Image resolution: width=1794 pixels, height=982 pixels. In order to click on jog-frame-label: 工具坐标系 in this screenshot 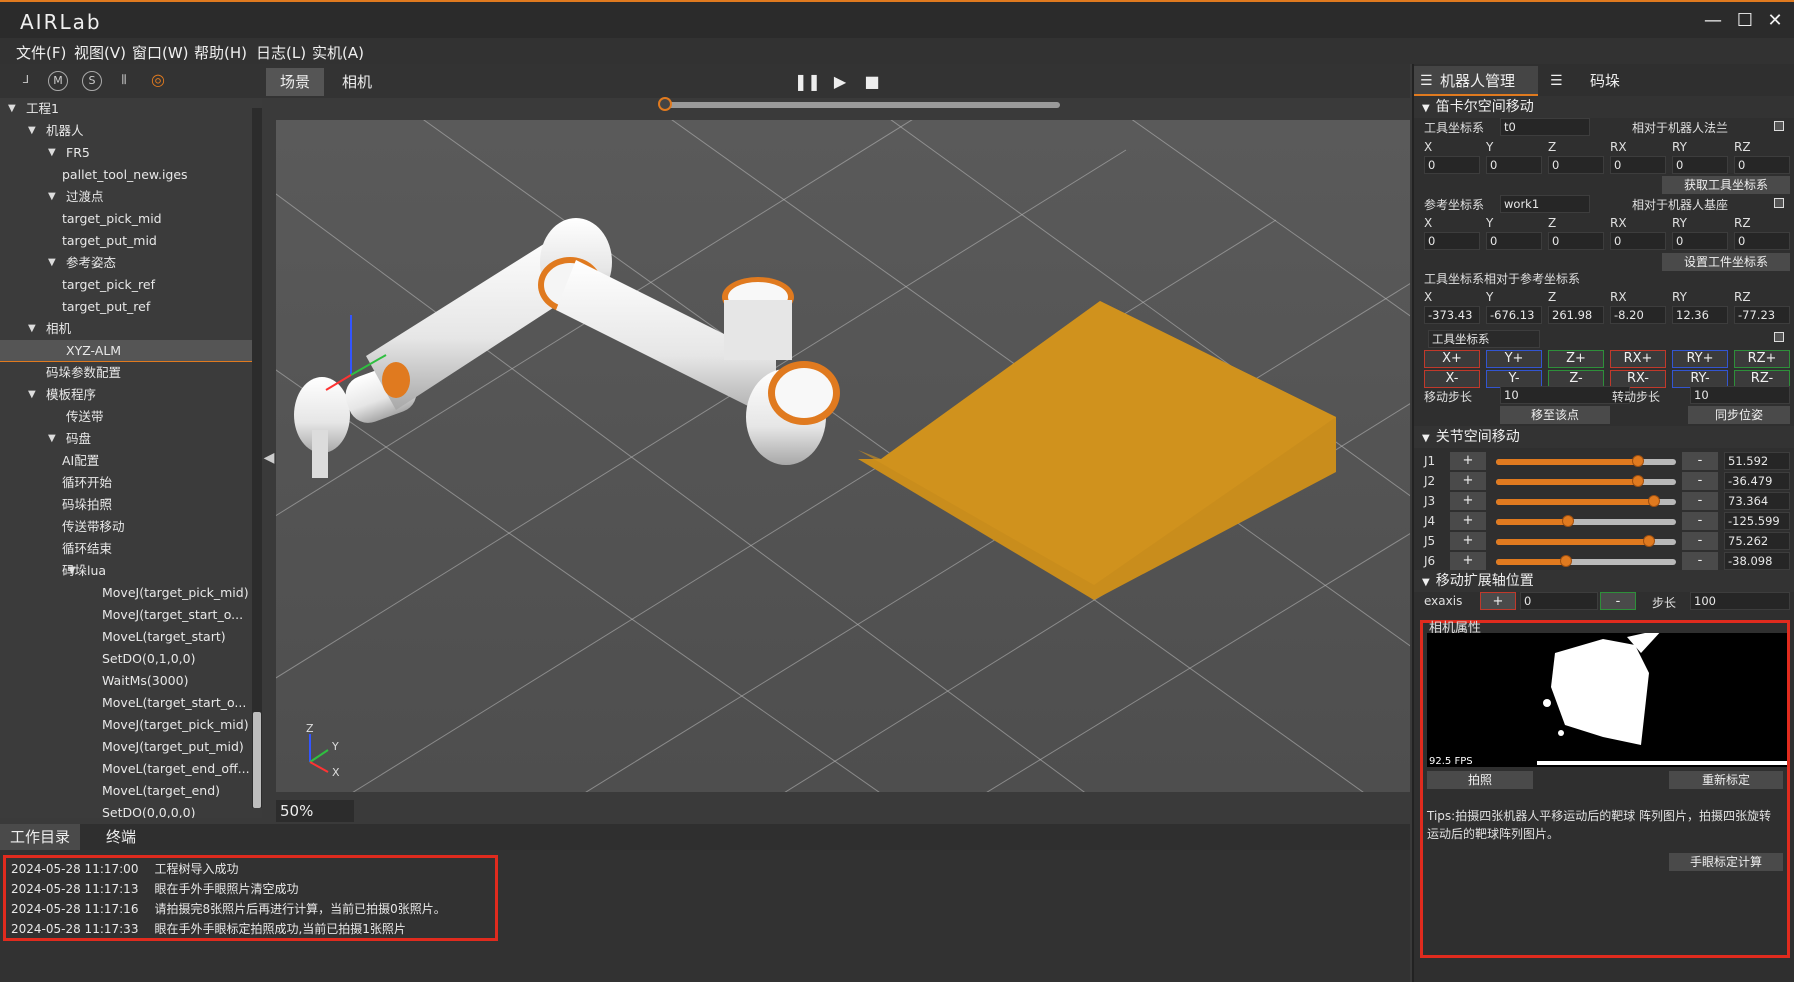, I will do `click(1484, 339)`.